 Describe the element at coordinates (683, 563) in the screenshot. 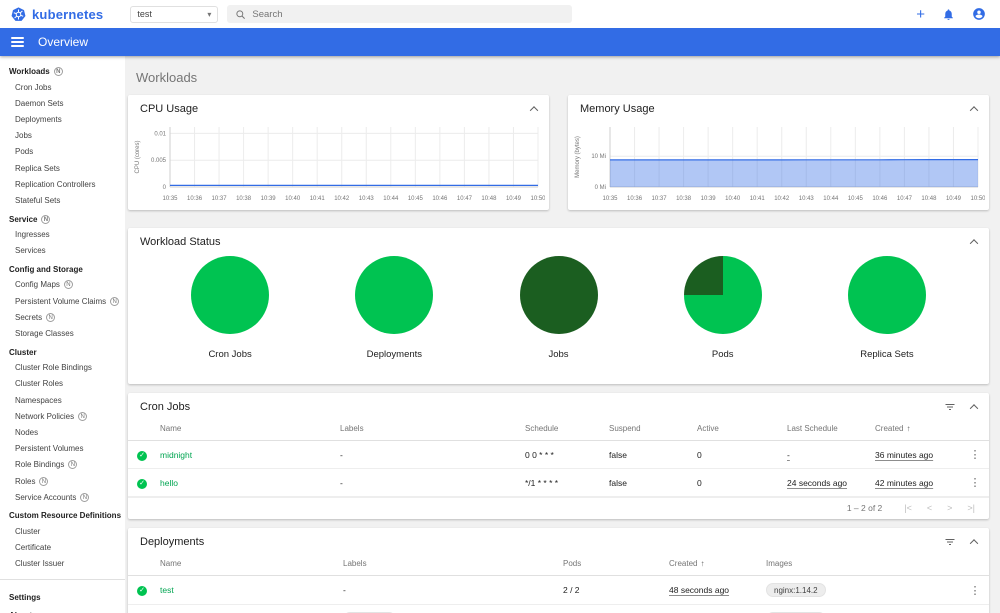

I see `column-header-label: Created` at that location.